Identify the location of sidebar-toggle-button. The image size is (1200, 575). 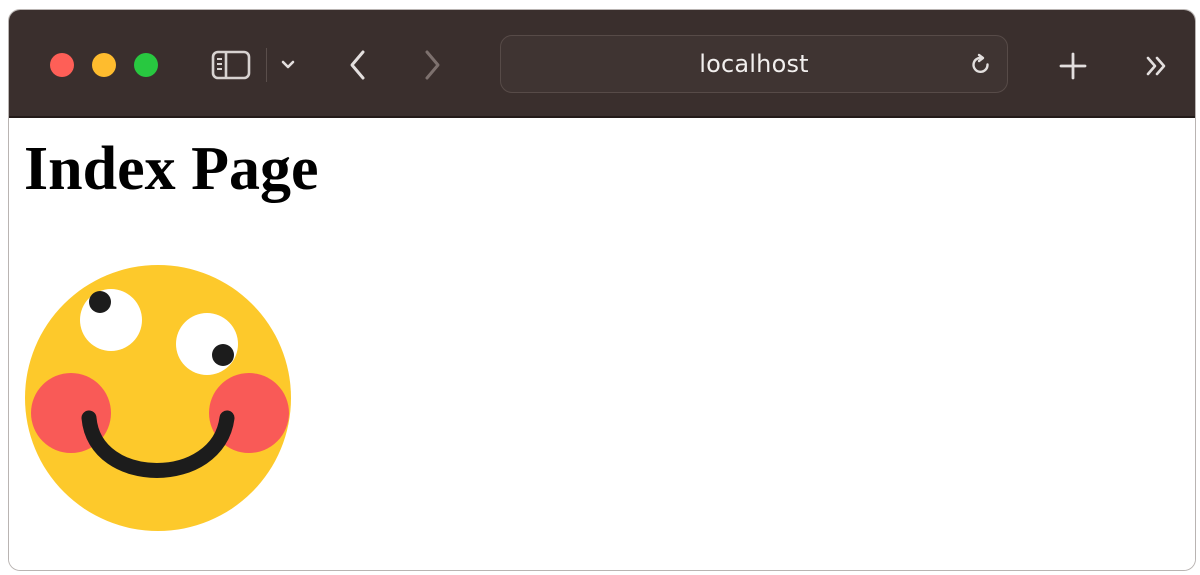
(231, 65).